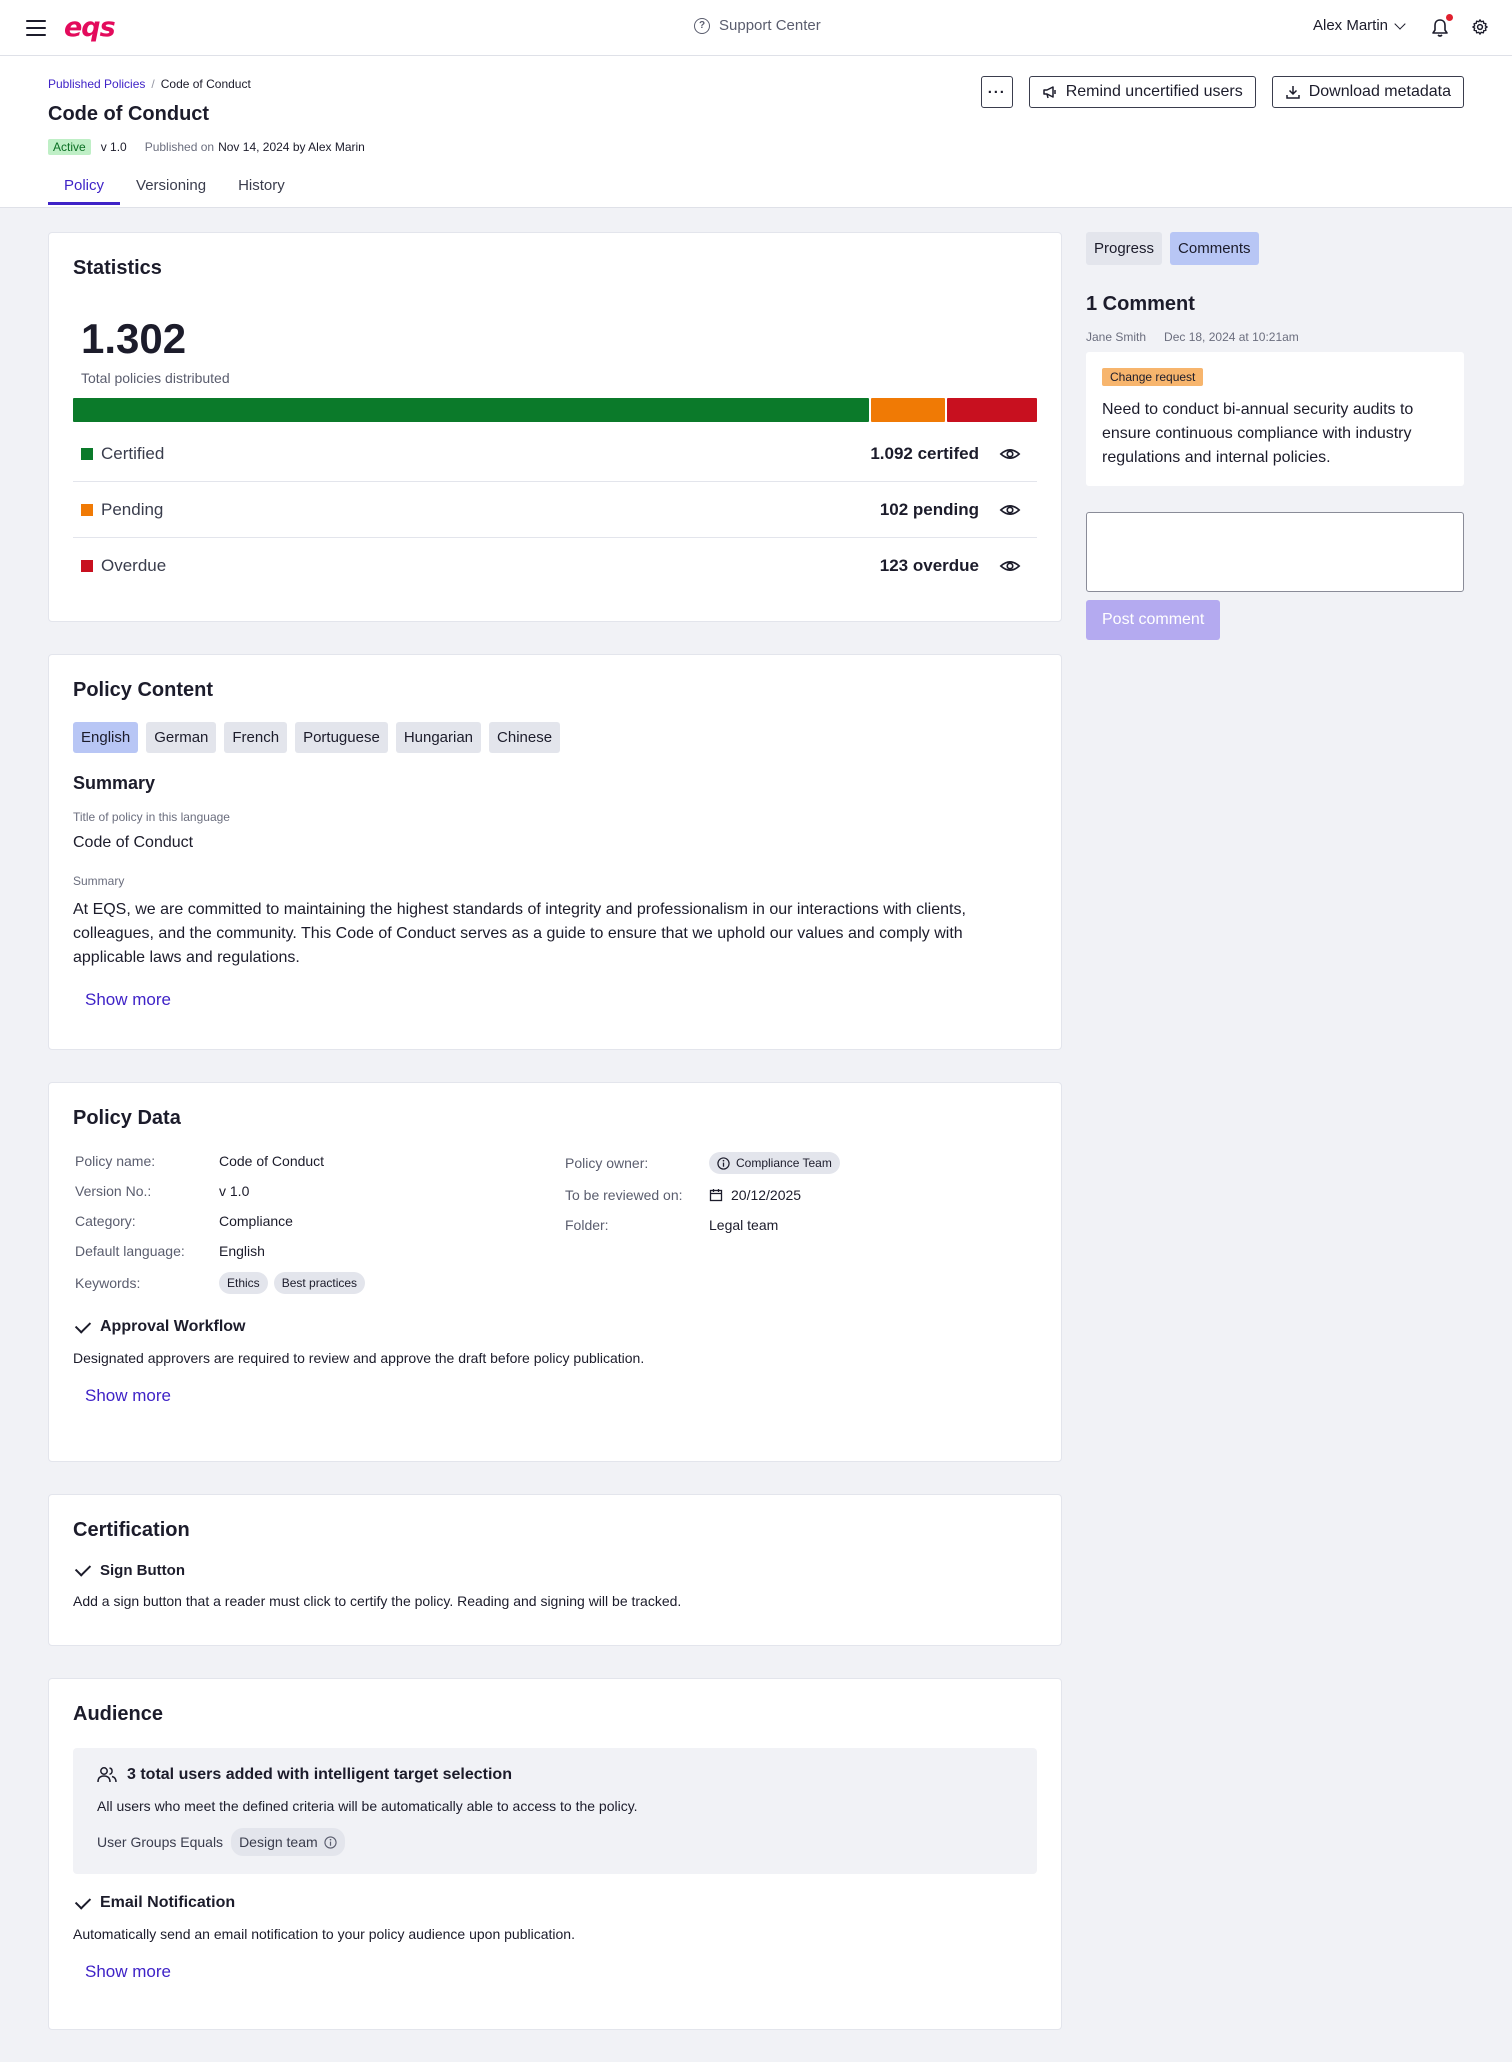 This screenshot has height=2062, width=1512. I want to click on field-value: English, so click(242, 1251).